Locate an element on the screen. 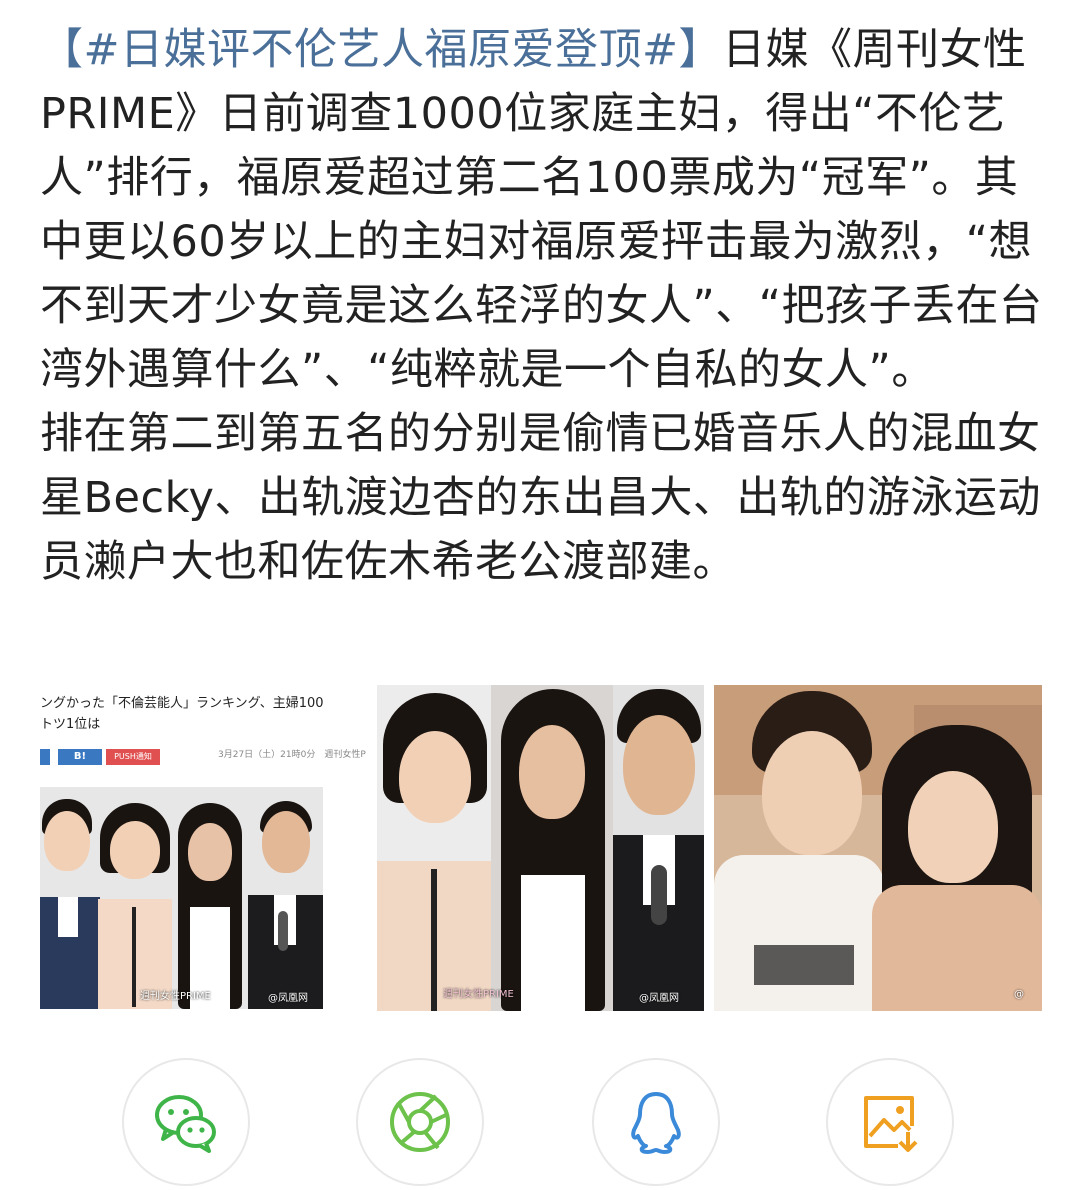  wechat-icon is located at coordinates (185, 1124).